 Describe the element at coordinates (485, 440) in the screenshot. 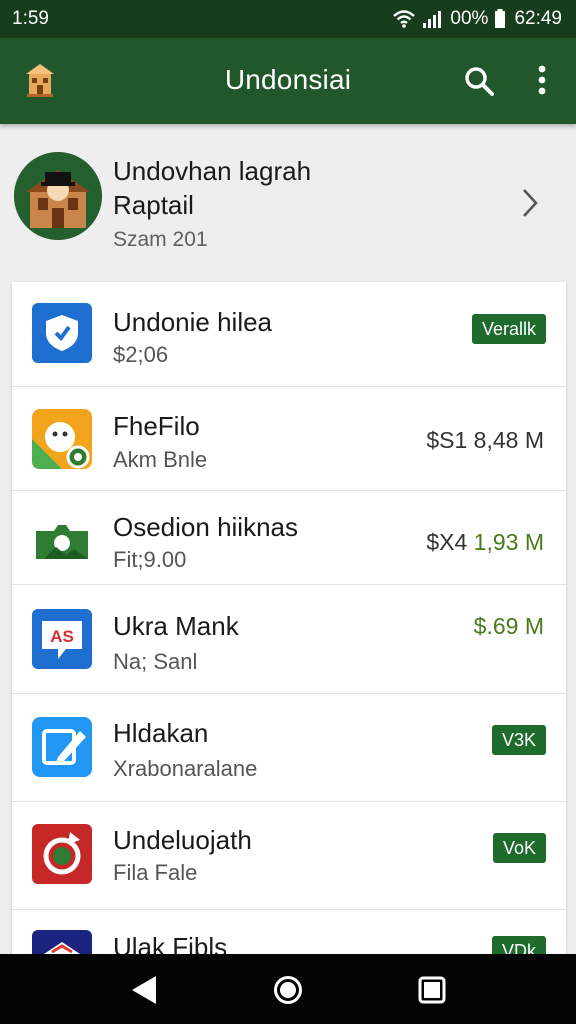

I see `item-price: $S1 8,48 M` at that location.